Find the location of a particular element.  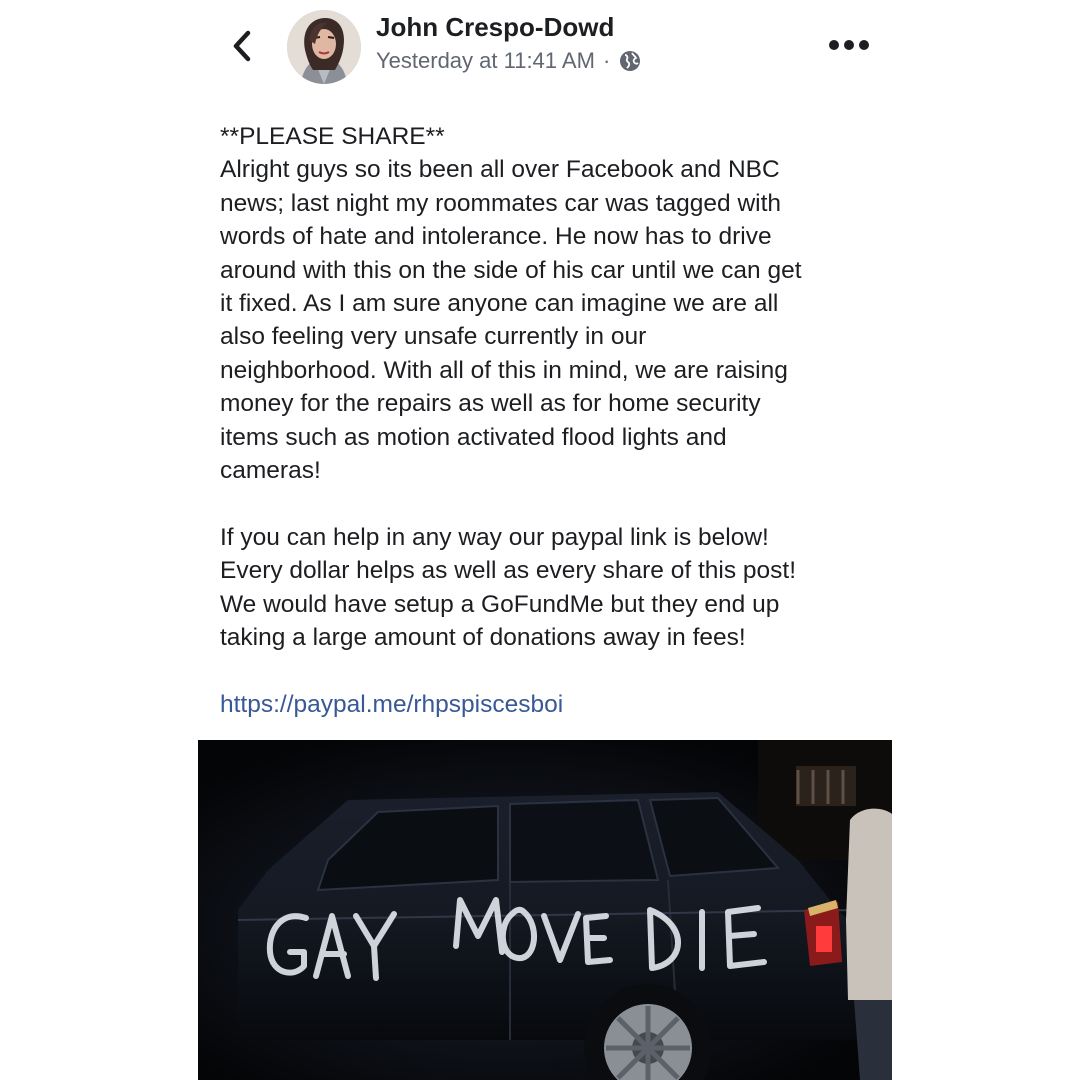

paypal-link: https://paypal.me/rhpspiscesboi is located at coordinates (391, 704).